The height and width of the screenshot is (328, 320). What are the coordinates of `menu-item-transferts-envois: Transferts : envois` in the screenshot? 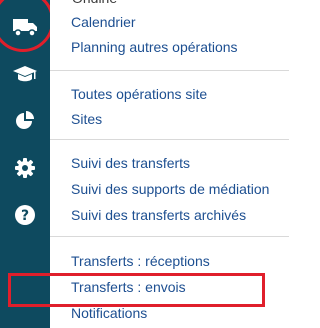 It's located at (128, 287).